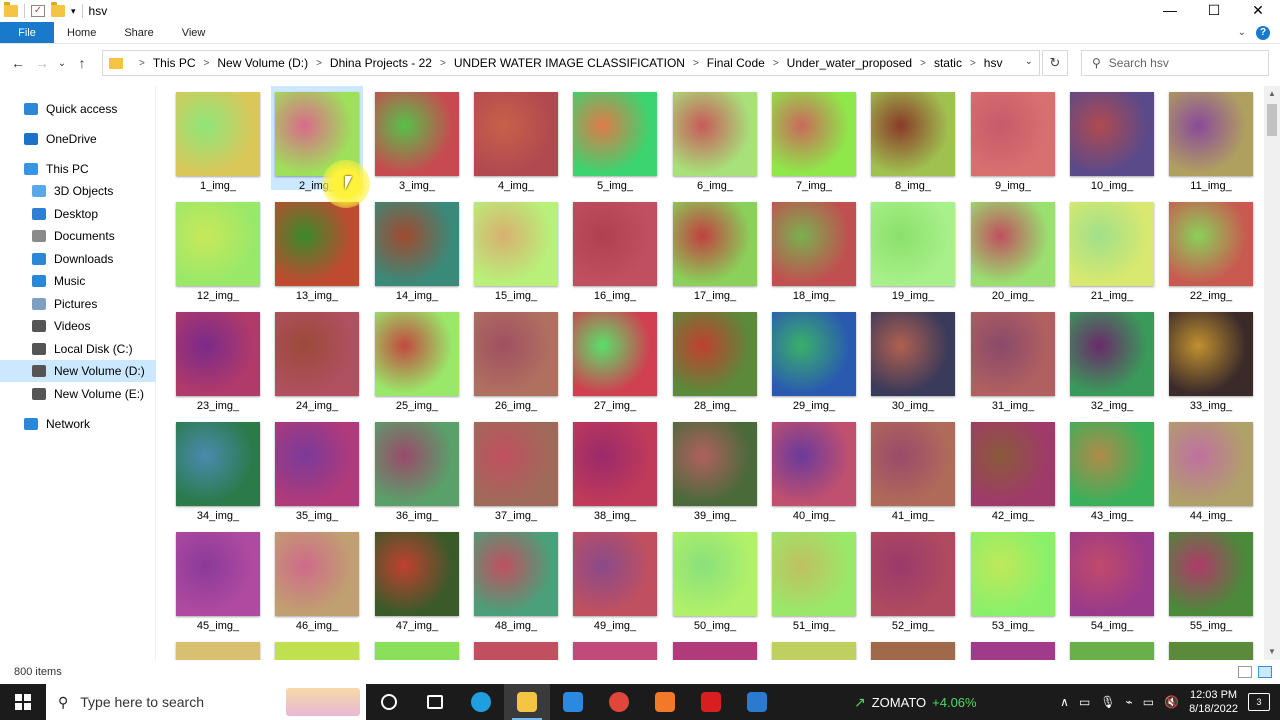 The width and height of the screenshot is (1280, 720). Describe the element at coordinates (1112, 359) in the screenshot. I see `file-item: 32_img_` at that location.